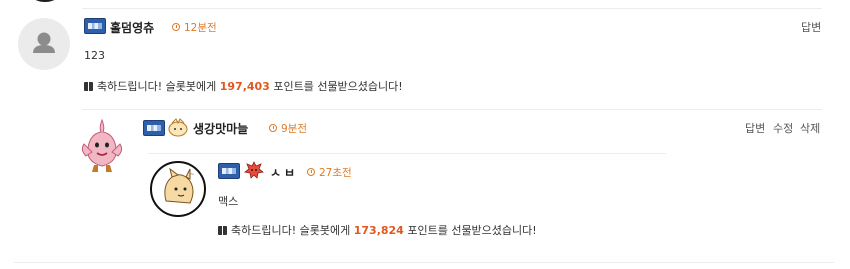  I want to click on avatar-garlic-character, so click(102, 146).